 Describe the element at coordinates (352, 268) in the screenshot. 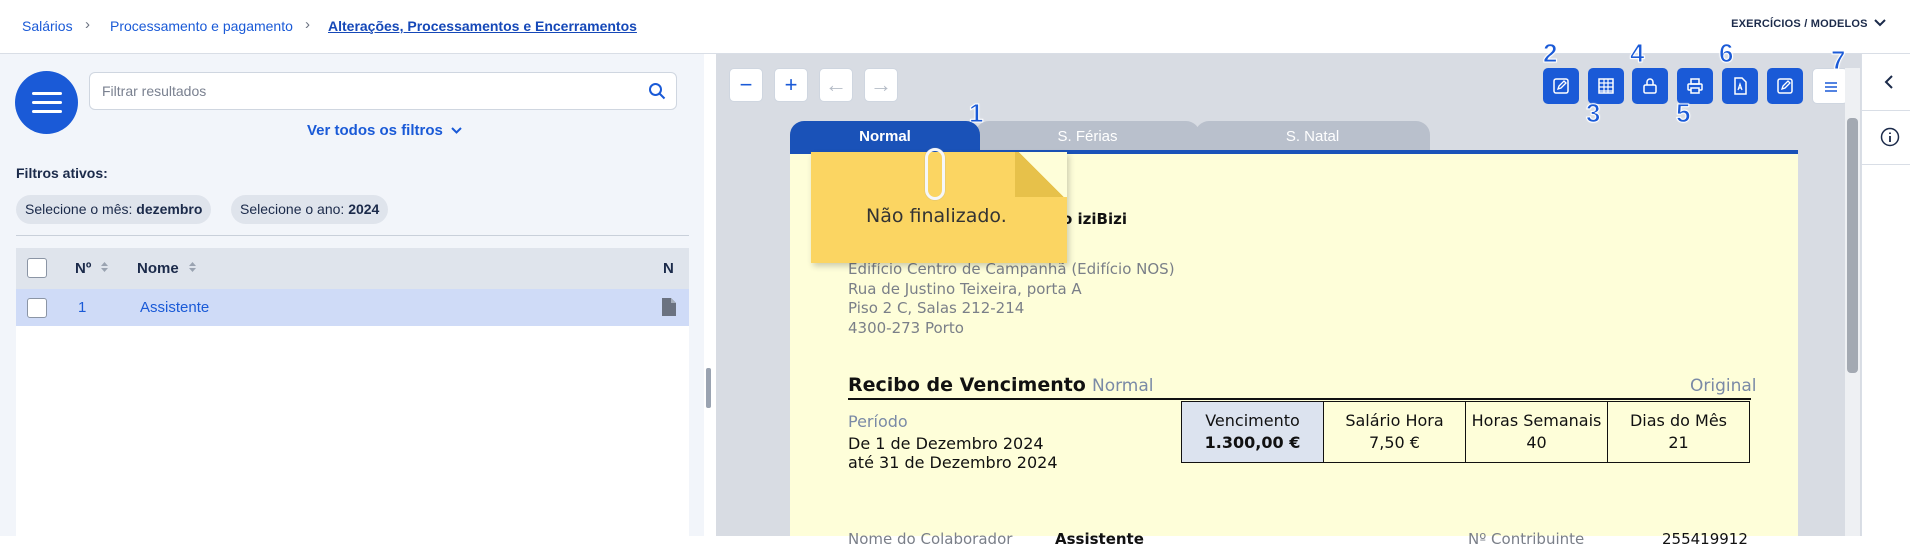

I see `table-header: Nº Nome N` at that location.